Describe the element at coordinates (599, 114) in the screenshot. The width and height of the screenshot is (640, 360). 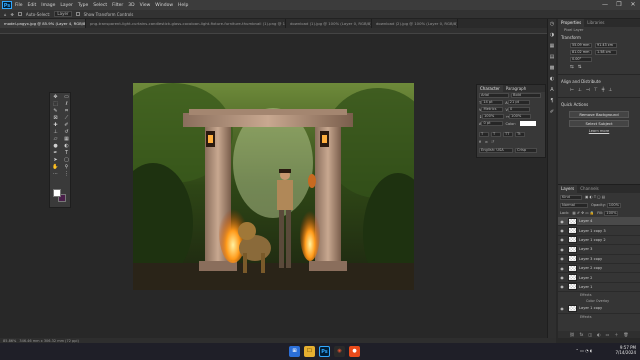
I see `remove-background-button: Remove Background` at that location.